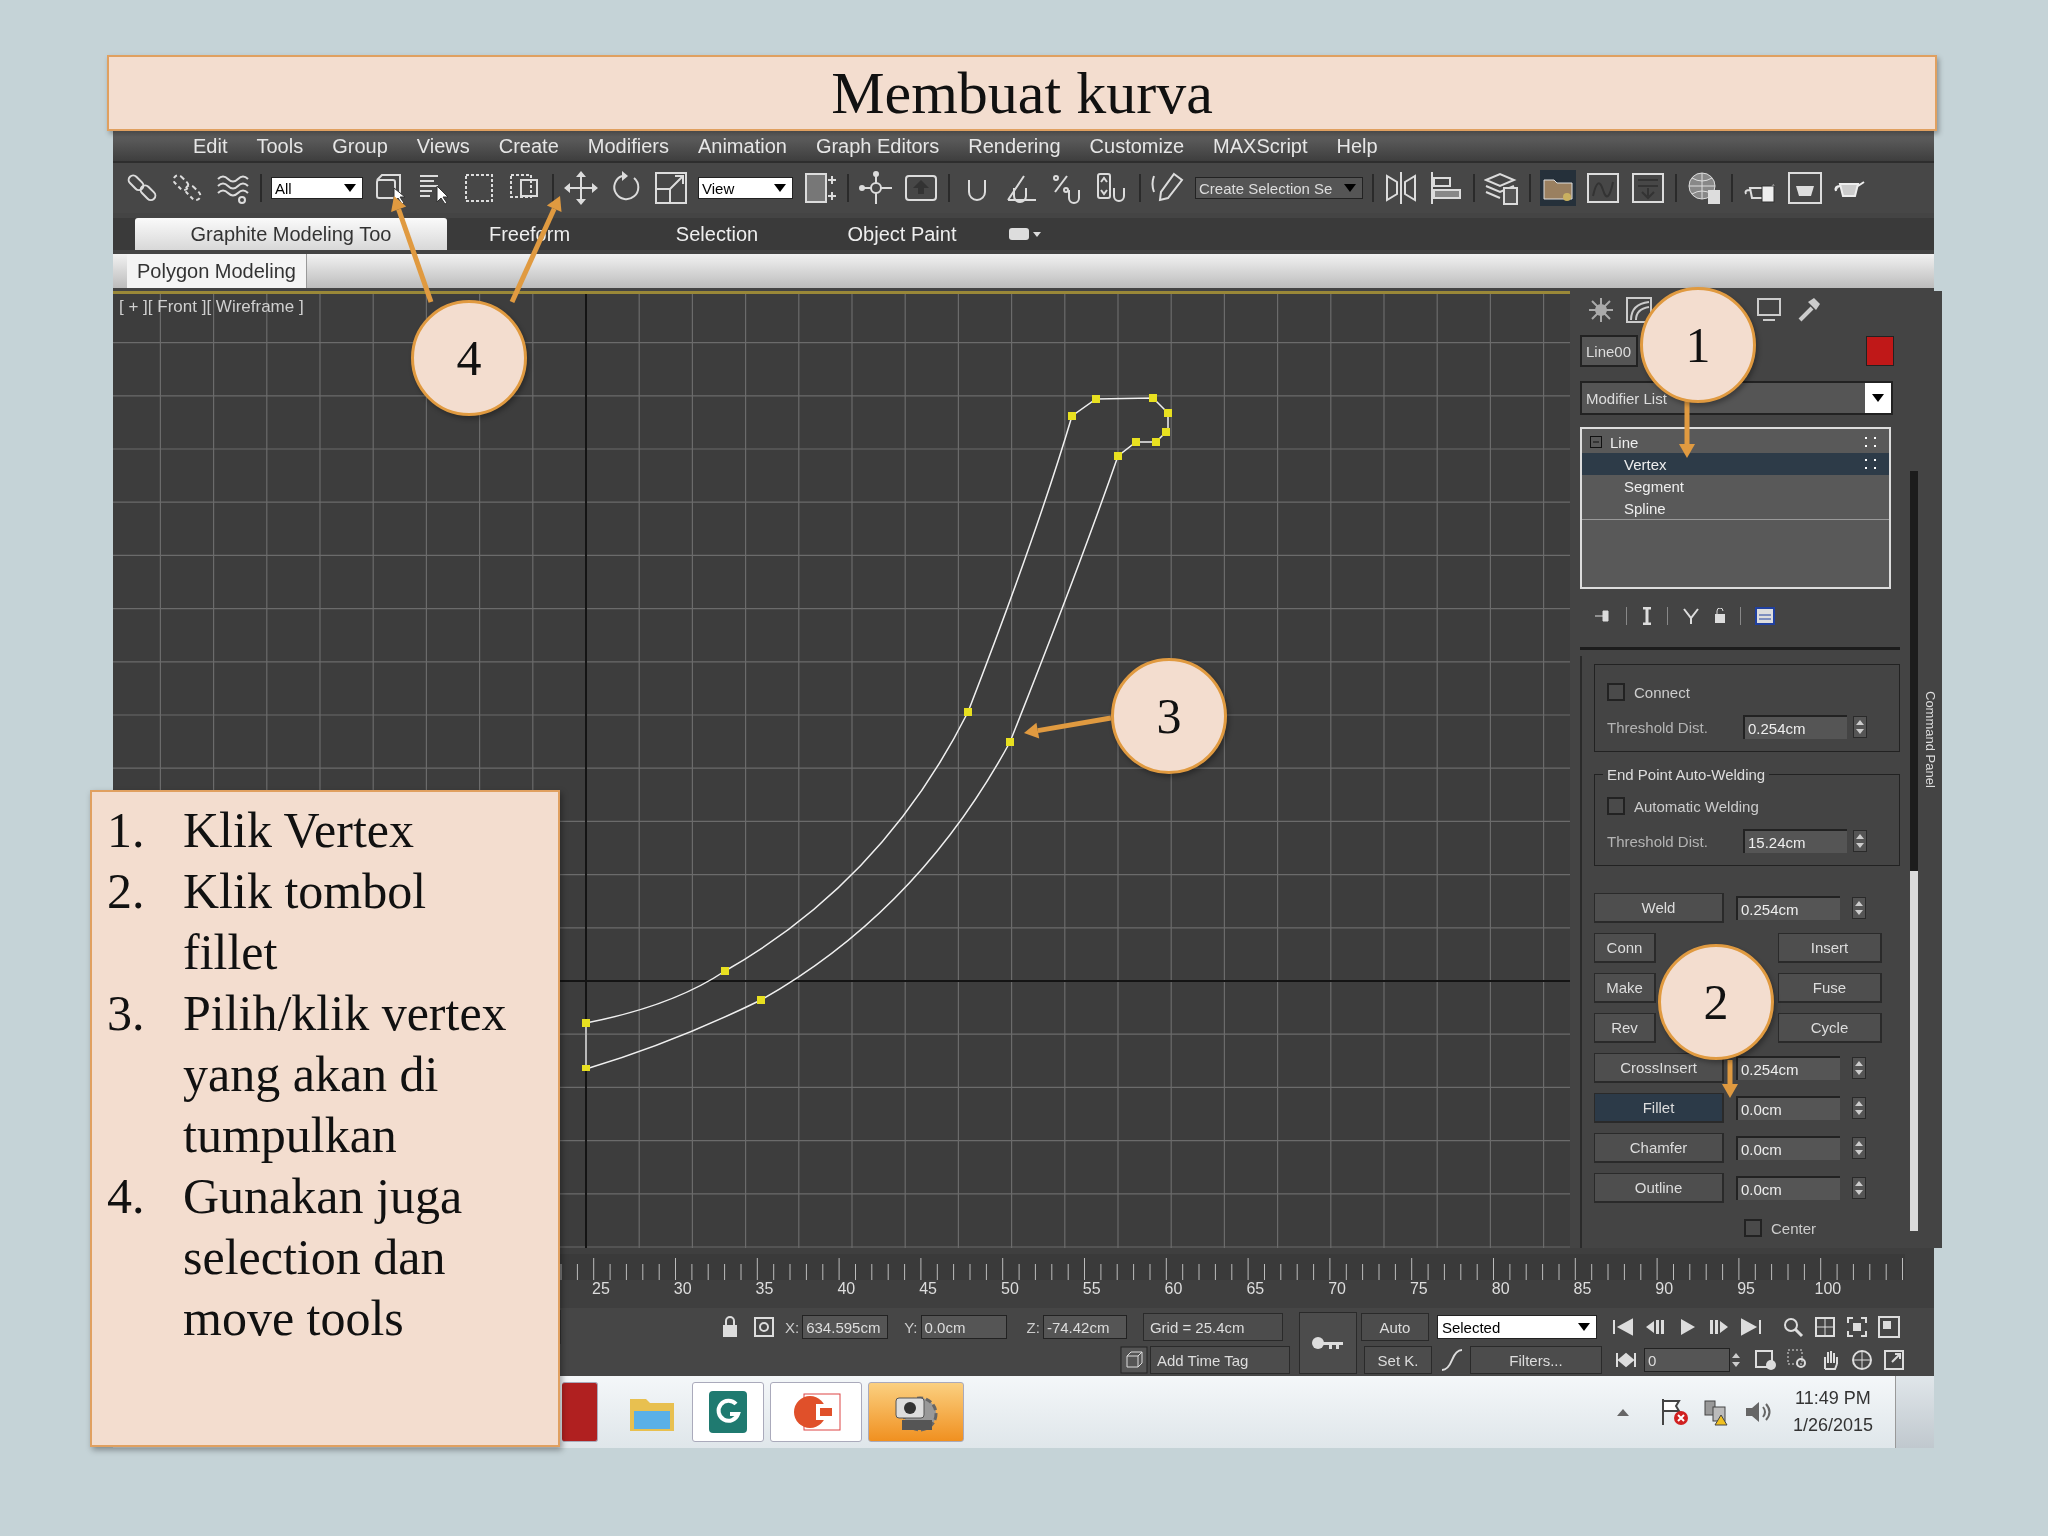  I want to click on command-button: Make, so click(1625, 988).